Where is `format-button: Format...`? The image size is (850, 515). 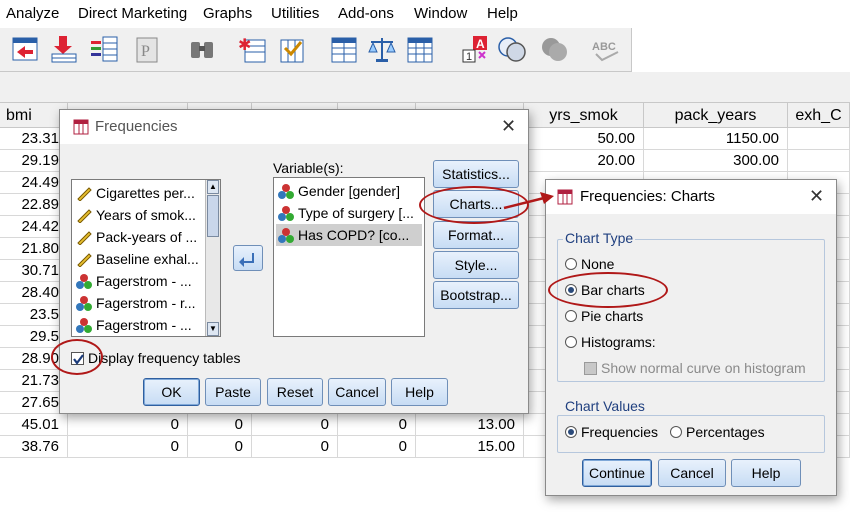 format-button: Format... is located at coordinates (476, 235).